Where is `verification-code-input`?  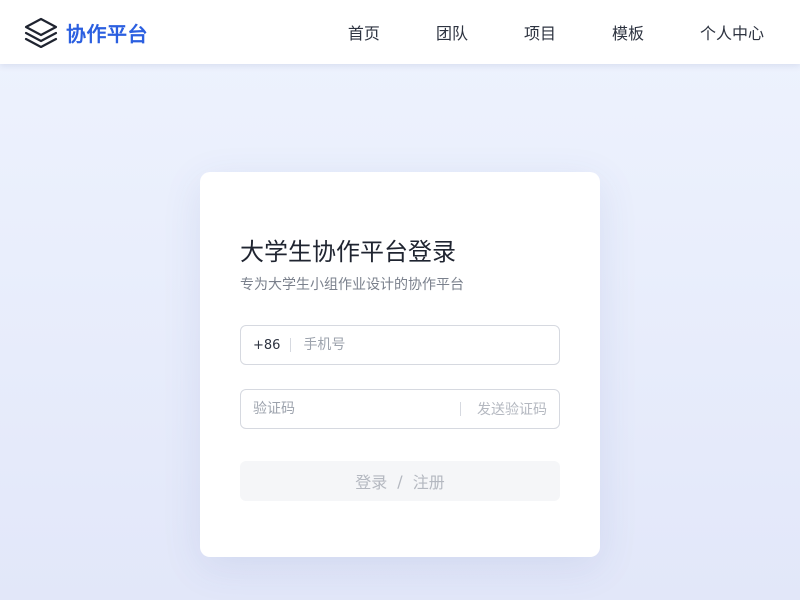 verification-code-input is located at coordinates (350, 409).